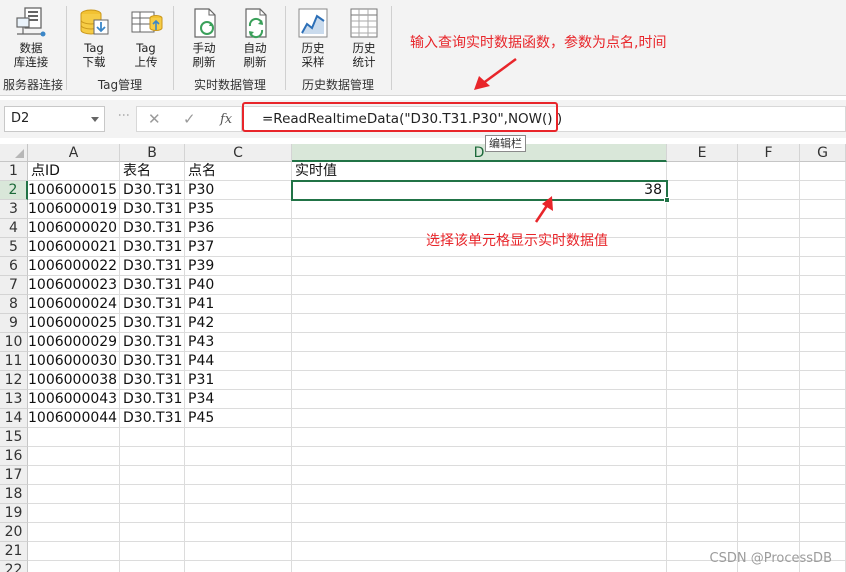 The height and width of the screenshot is (572, 846). Describe the element at coordinates (152, 228) in the screenshot. I see `cell-b4: D30.T31` at that location.